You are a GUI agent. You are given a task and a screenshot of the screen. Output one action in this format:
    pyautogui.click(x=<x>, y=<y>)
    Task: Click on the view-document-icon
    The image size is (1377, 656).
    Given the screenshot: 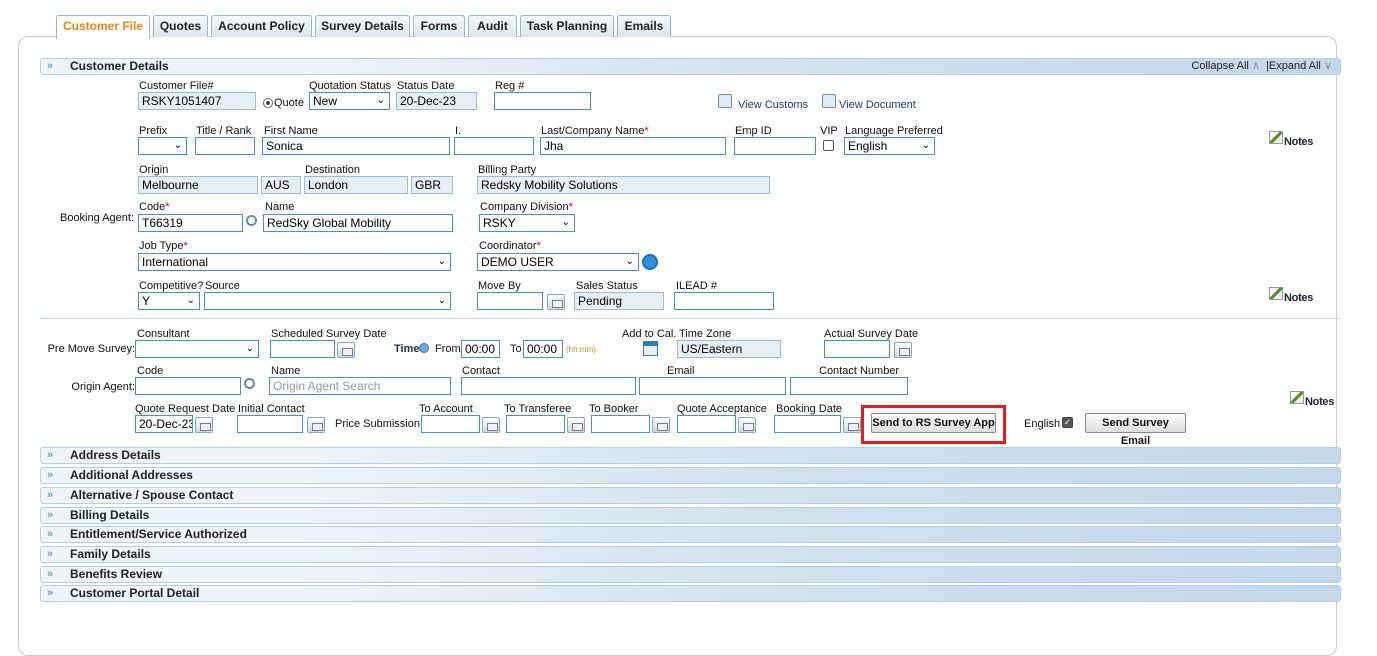 What is the action you would take?
    pyautogui.click(x=829, y=101)
    